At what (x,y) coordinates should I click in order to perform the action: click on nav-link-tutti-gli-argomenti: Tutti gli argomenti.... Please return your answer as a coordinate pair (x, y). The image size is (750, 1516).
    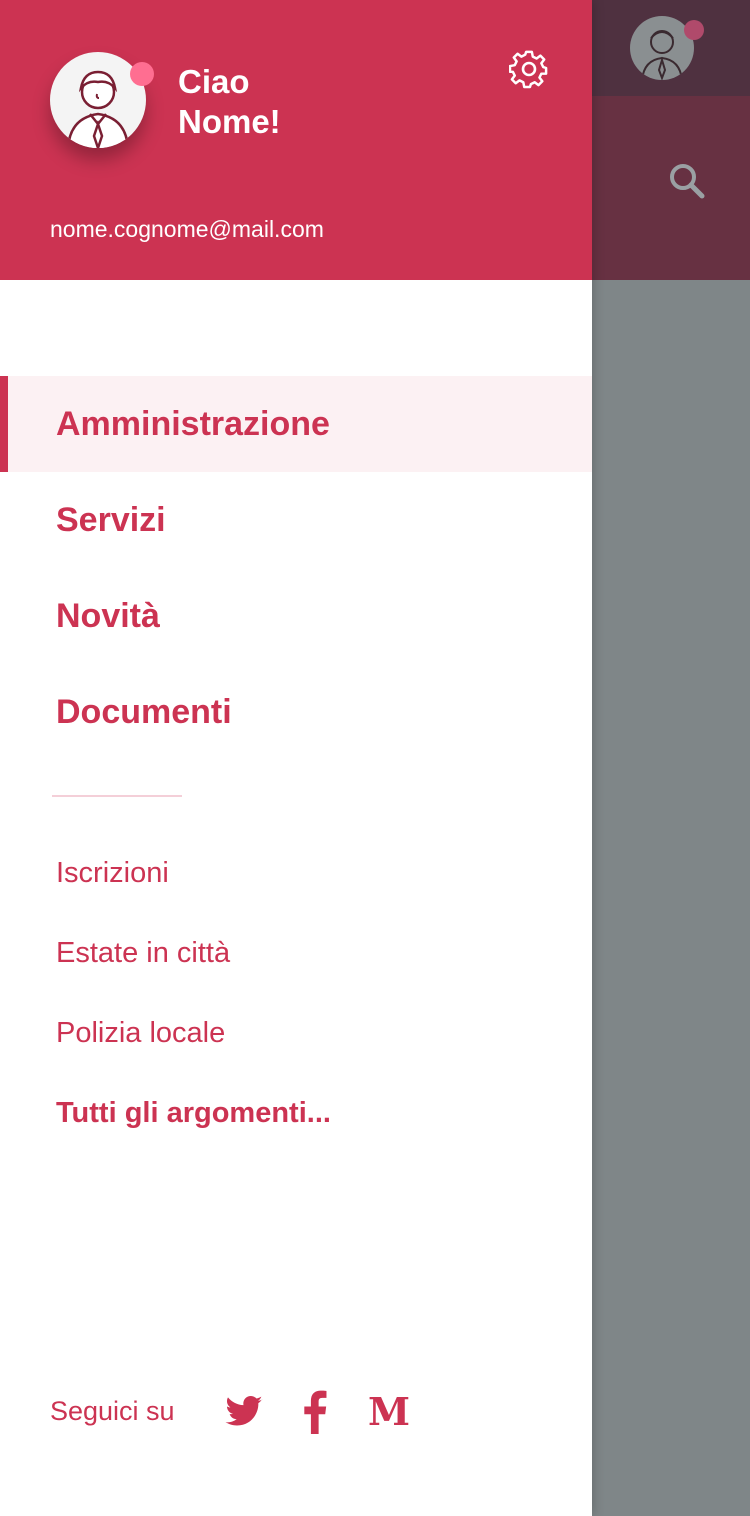
    Looking at the image, I should click on (193, 1133).